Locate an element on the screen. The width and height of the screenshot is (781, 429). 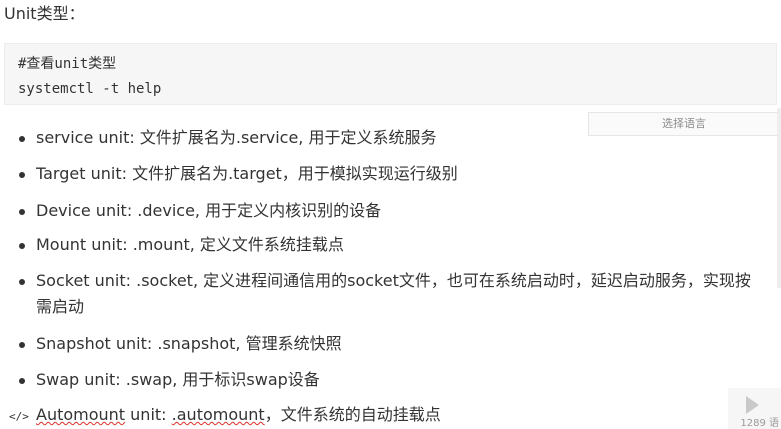
code-command-line: systemctl -t help is located at coordinates (90, 89).